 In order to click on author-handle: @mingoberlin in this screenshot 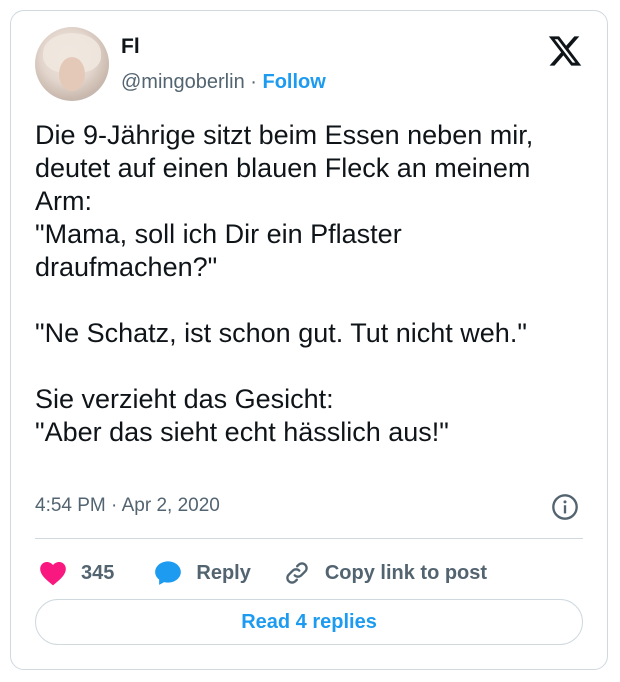, I will do `click(183, 82)`.